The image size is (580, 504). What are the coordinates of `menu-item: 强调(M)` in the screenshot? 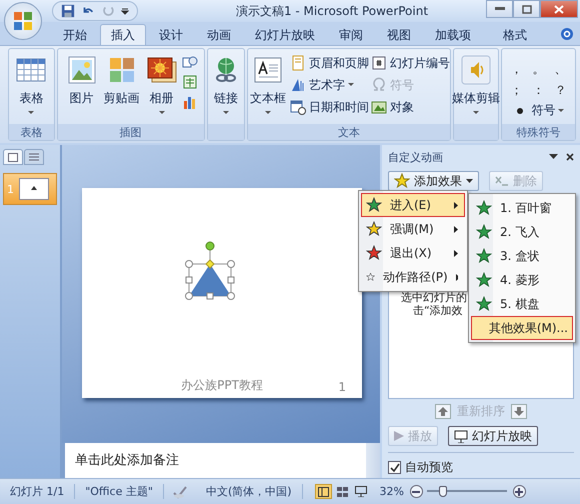 It's located at (413, 229).